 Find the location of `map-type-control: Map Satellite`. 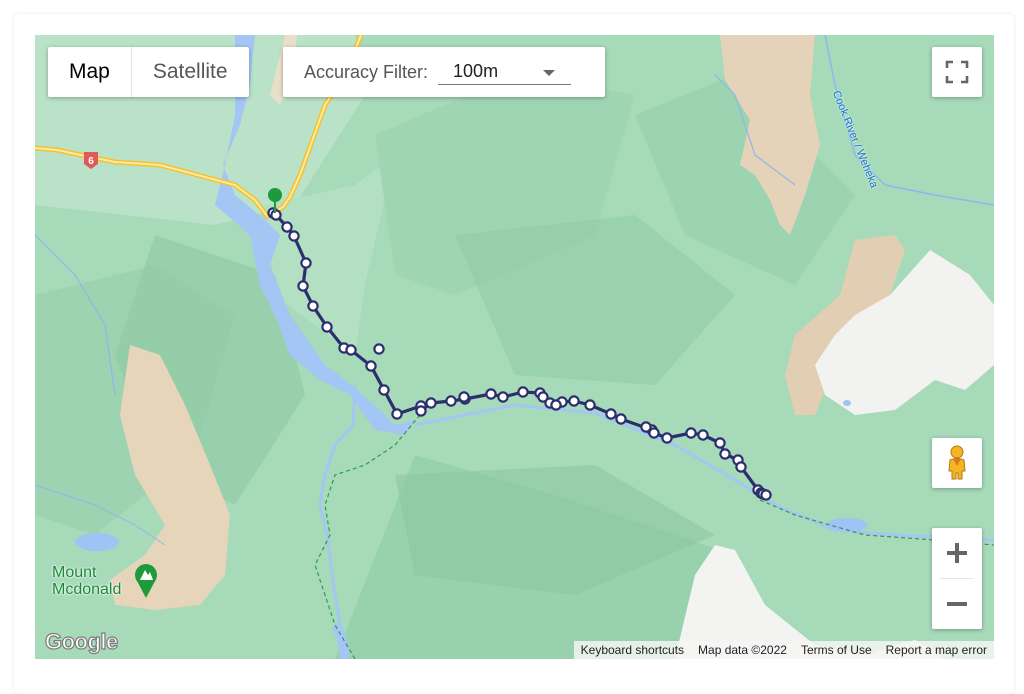

map-type-control: Map Satellite is located at coordinates (148, 72).